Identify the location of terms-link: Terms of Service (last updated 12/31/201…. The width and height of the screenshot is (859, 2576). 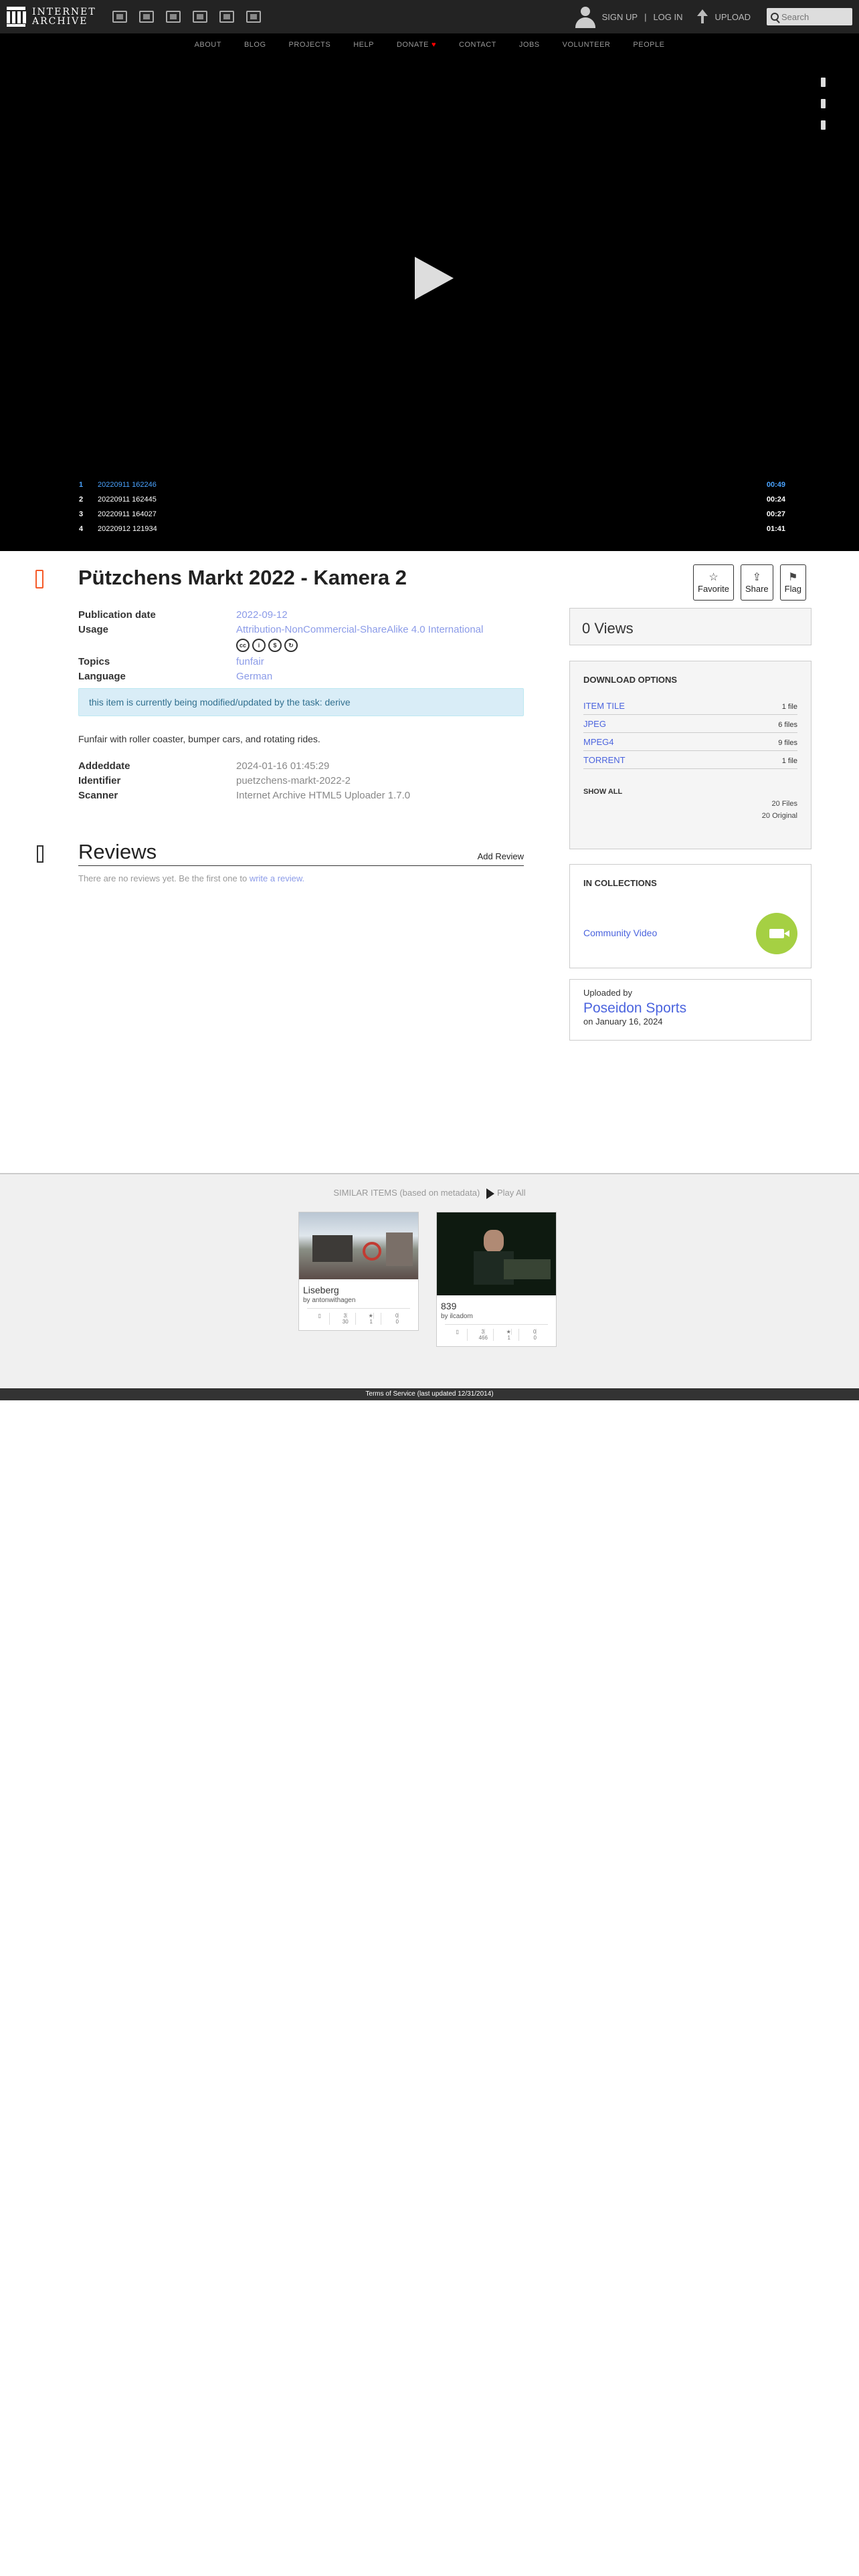
(429, 1394).